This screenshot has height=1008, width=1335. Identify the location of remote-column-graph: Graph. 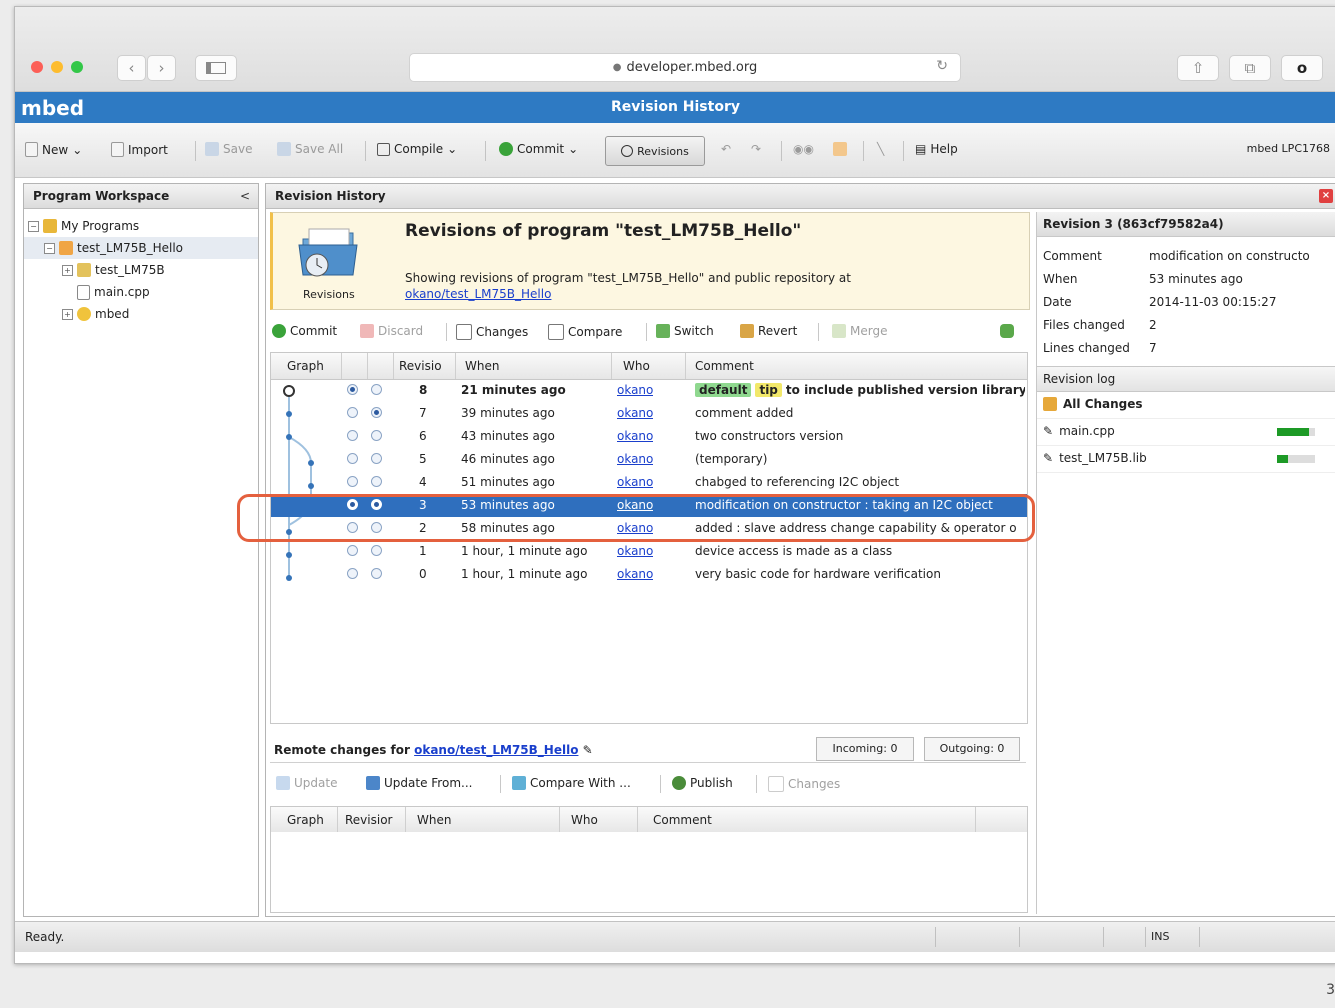
(305, 820).